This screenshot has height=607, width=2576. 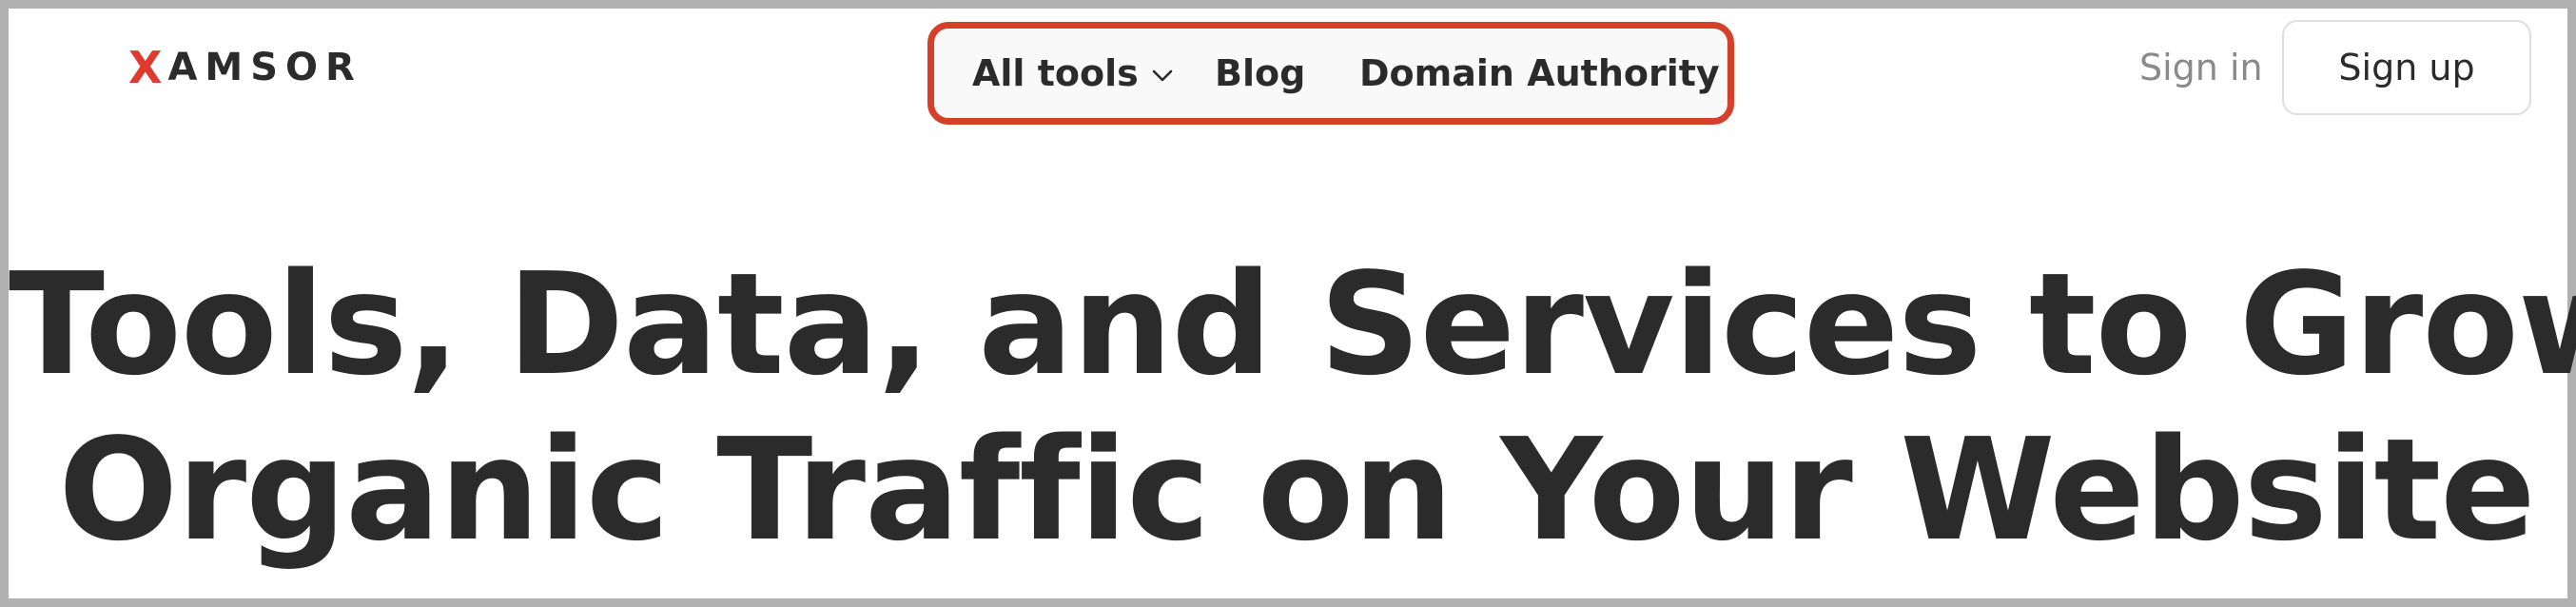 I want to click on logo-accent-letter: X, so click(x=148, y=68).